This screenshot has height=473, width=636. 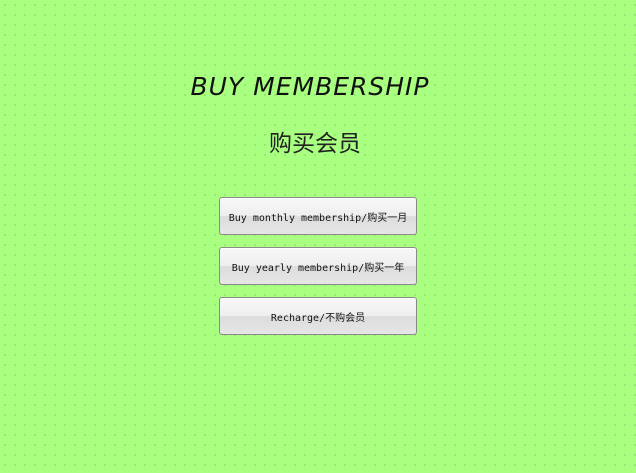 I want to click on page-subtitle-cn: 购买会员, so click(x=315, y=144).